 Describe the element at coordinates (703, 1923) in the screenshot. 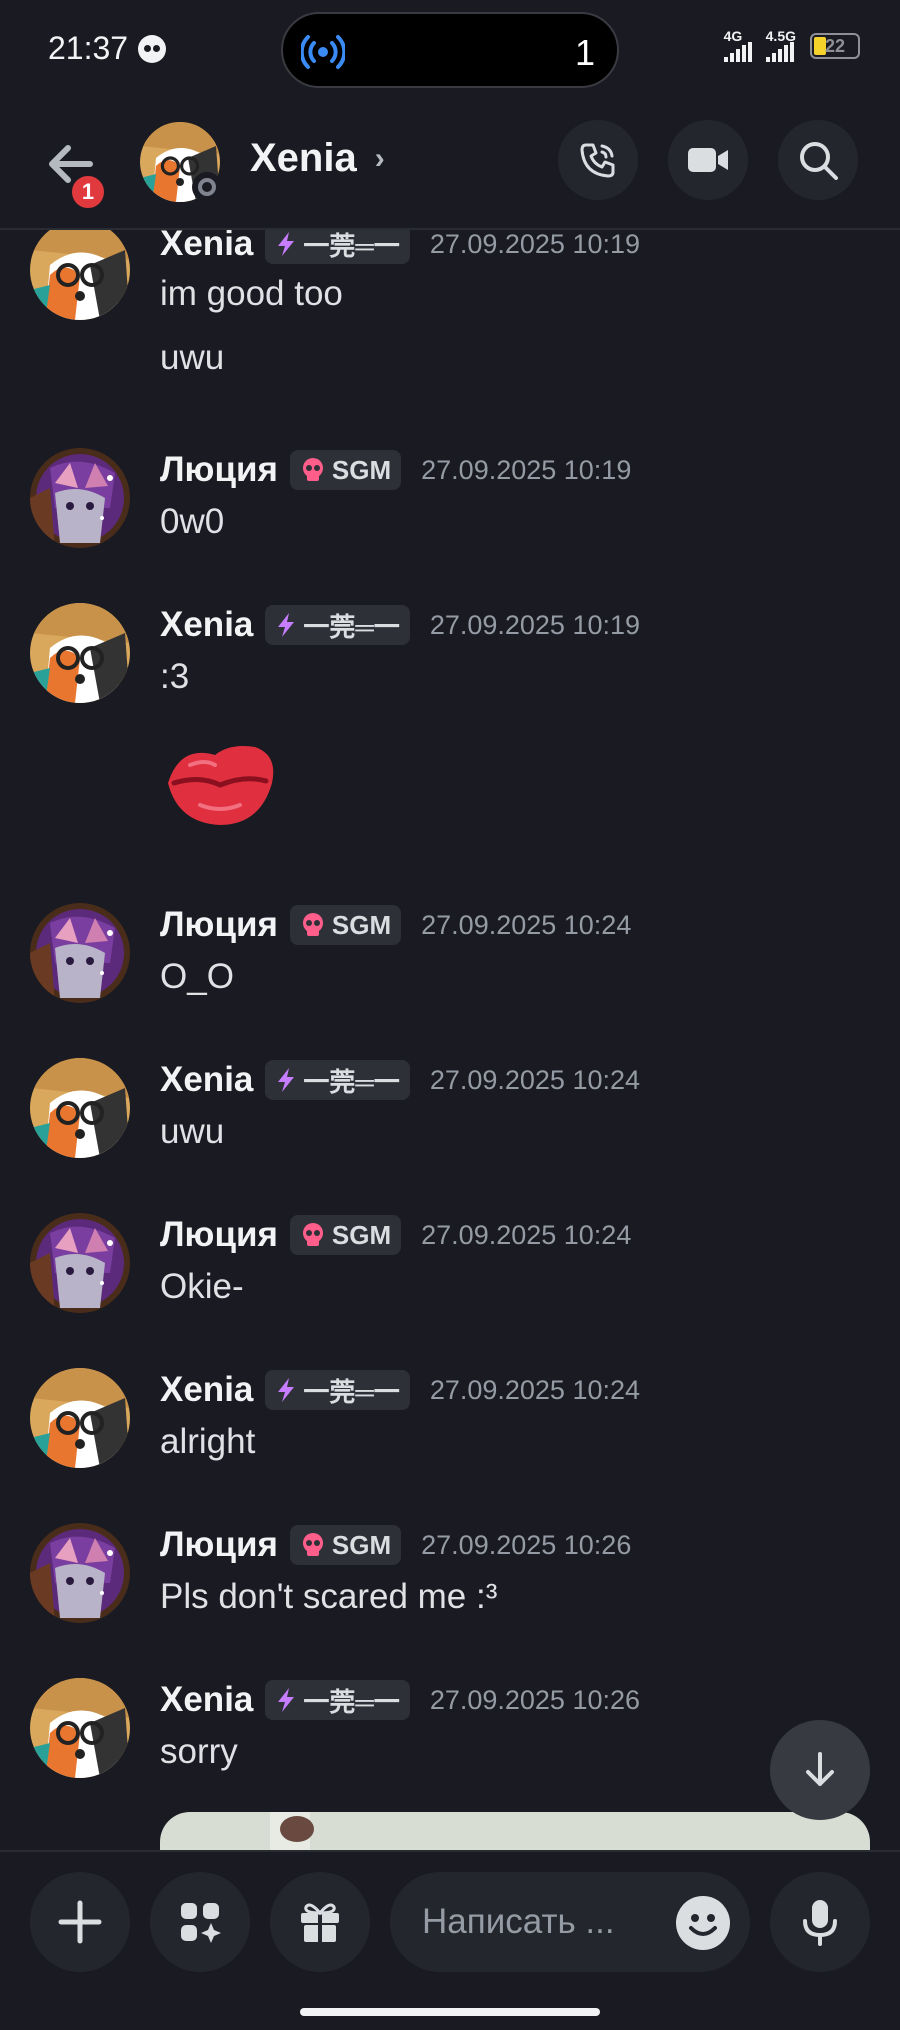

I see `emoji-icon` at that location.